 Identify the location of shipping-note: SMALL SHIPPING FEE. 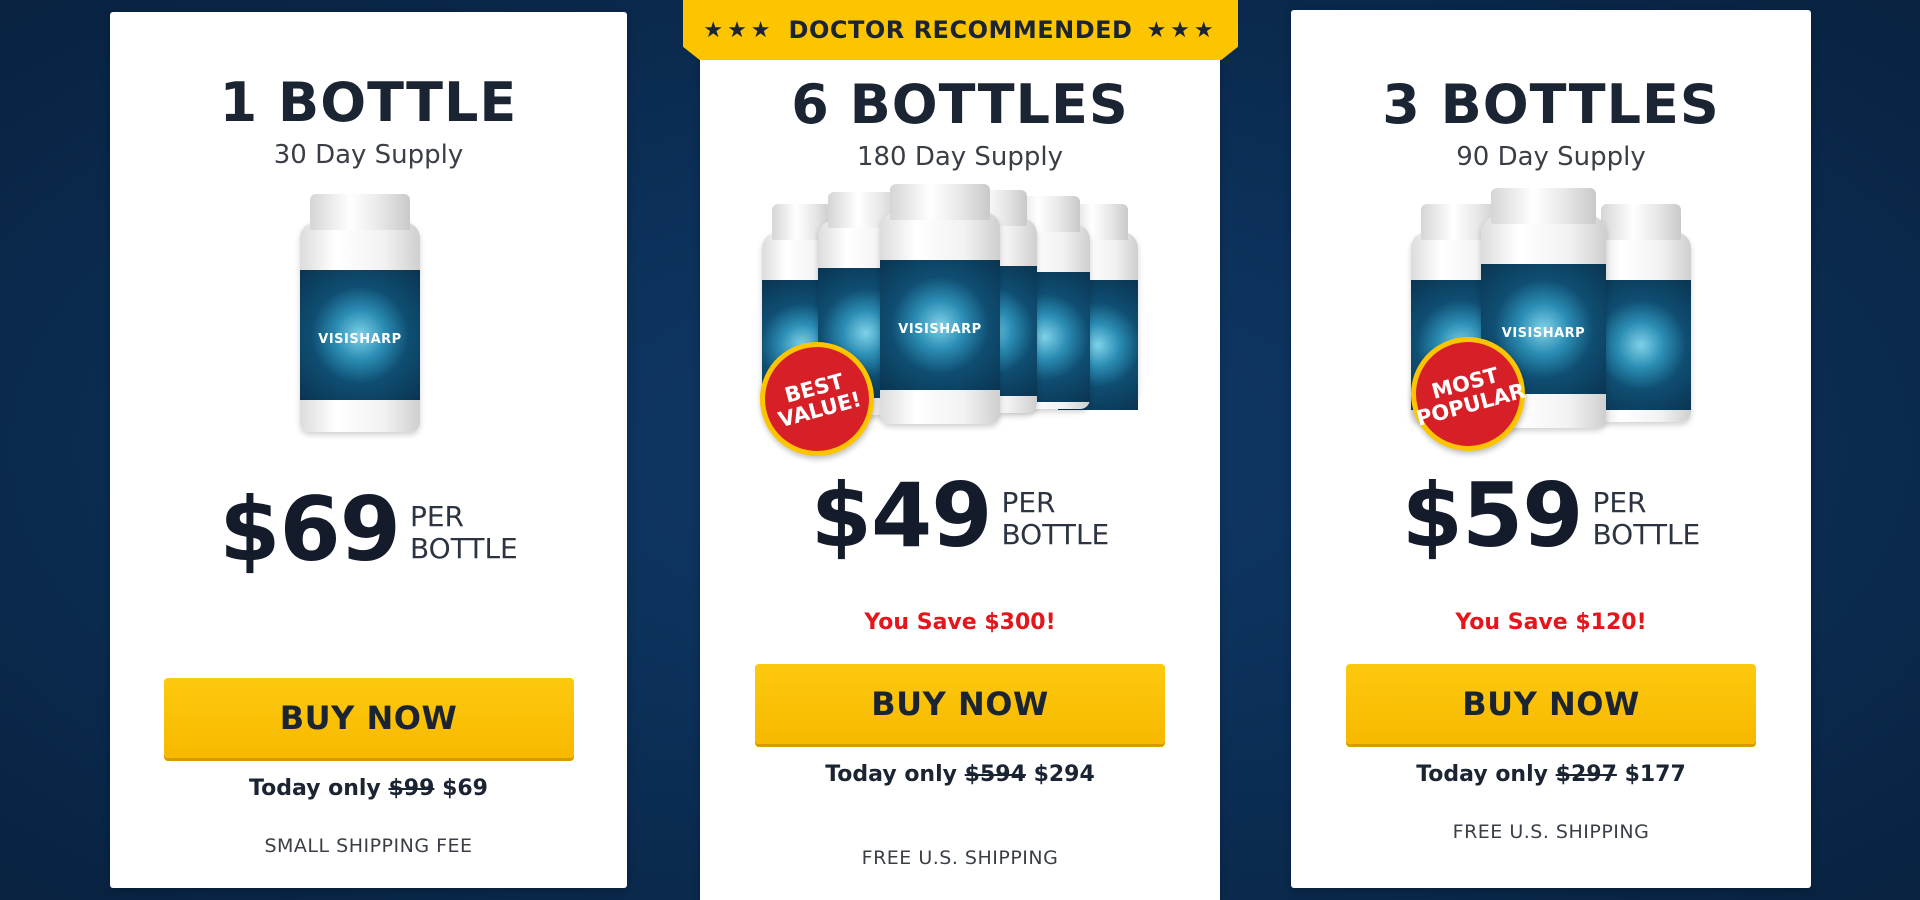
(368, 846).